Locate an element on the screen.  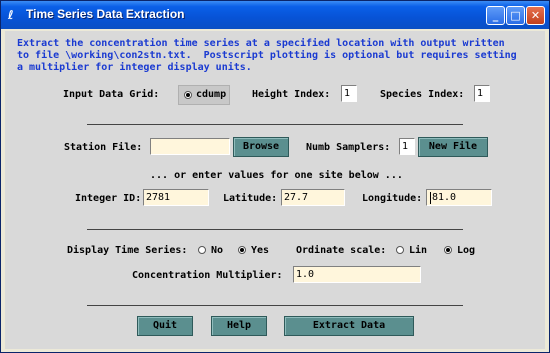
text-caret is located at coordinates (430, 198).